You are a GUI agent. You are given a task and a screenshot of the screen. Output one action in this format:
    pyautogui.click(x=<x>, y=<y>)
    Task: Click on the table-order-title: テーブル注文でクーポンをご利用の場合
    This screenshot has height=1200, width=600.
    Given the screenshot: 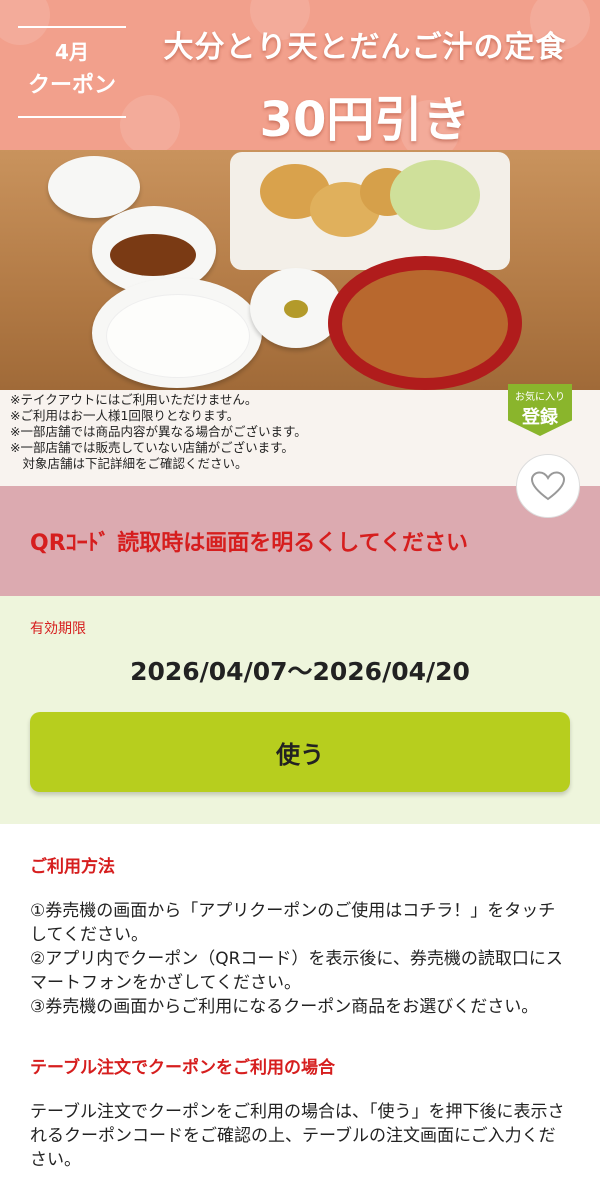 What is the action you would take?
    pyautogui.click(x=182, y=1068)
    